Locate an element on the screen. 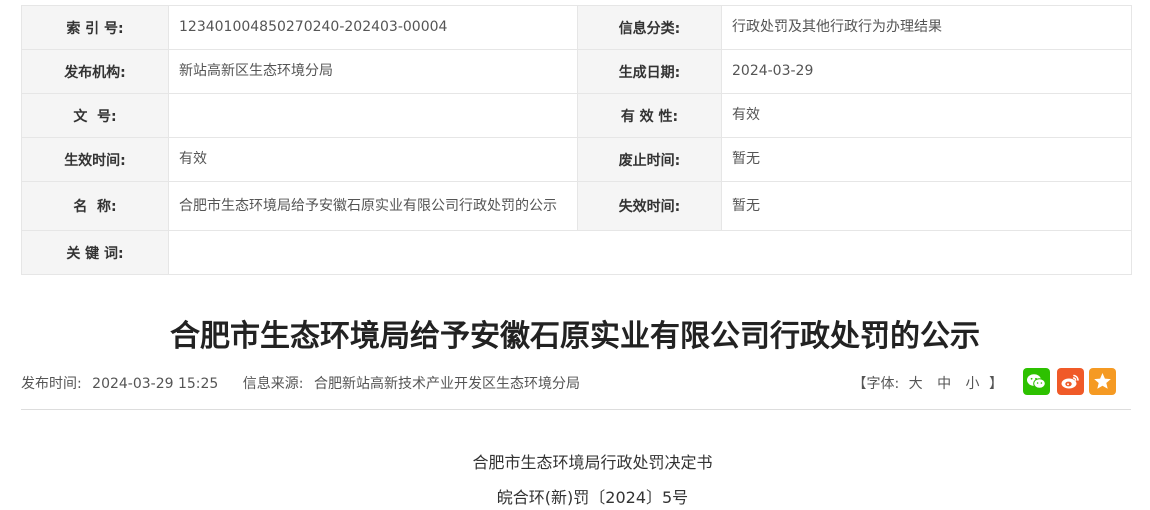 This screenshot has height=510, width=1150. font-size-prefix: 【字体: is located at coordinates (876, 384).